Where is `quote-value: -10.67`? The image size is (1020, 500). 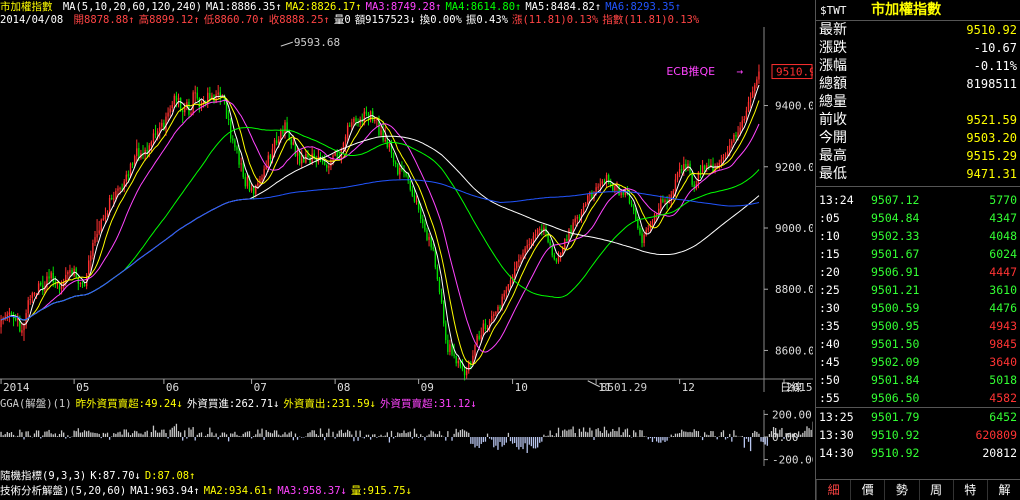
quote-value: -10.67 is located at coordinates (995, 48).